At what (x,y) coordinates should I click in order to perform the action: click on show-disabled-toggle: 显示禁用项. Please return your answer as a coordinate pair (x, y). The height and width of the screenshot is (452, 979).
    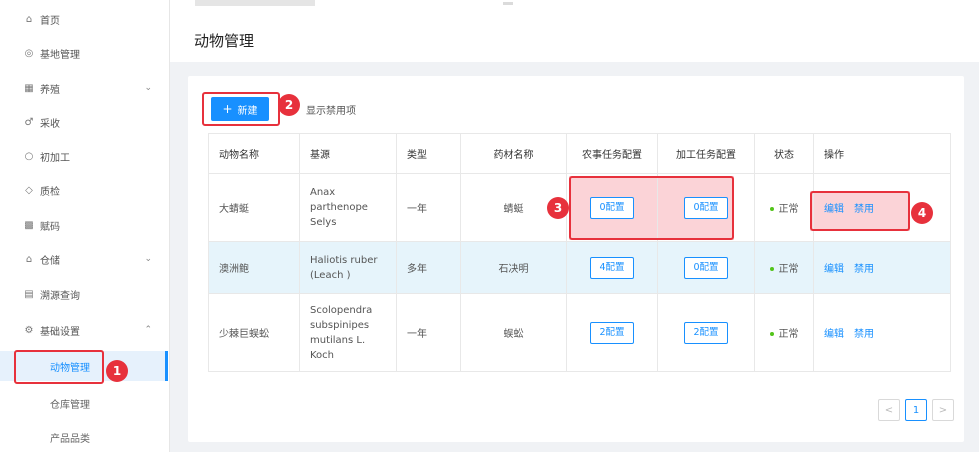
    Looking at the image, I should click on (331, 109).